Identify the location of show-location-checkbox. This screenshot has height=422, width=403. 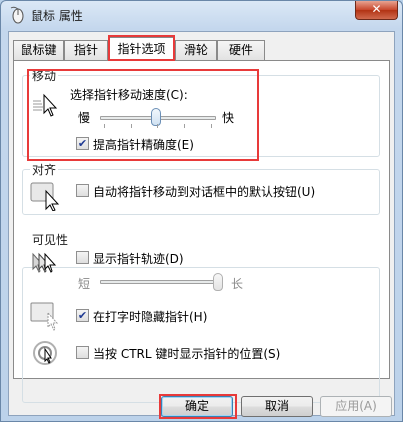
(82, 352).